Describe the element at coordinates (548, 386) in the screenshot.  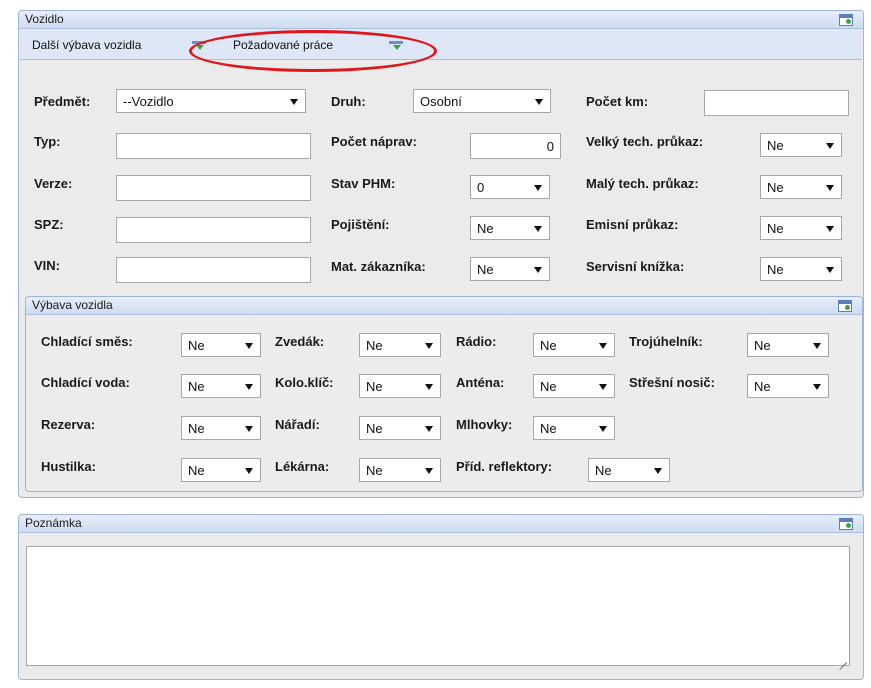
I see `antena-value: Ne` at that location.